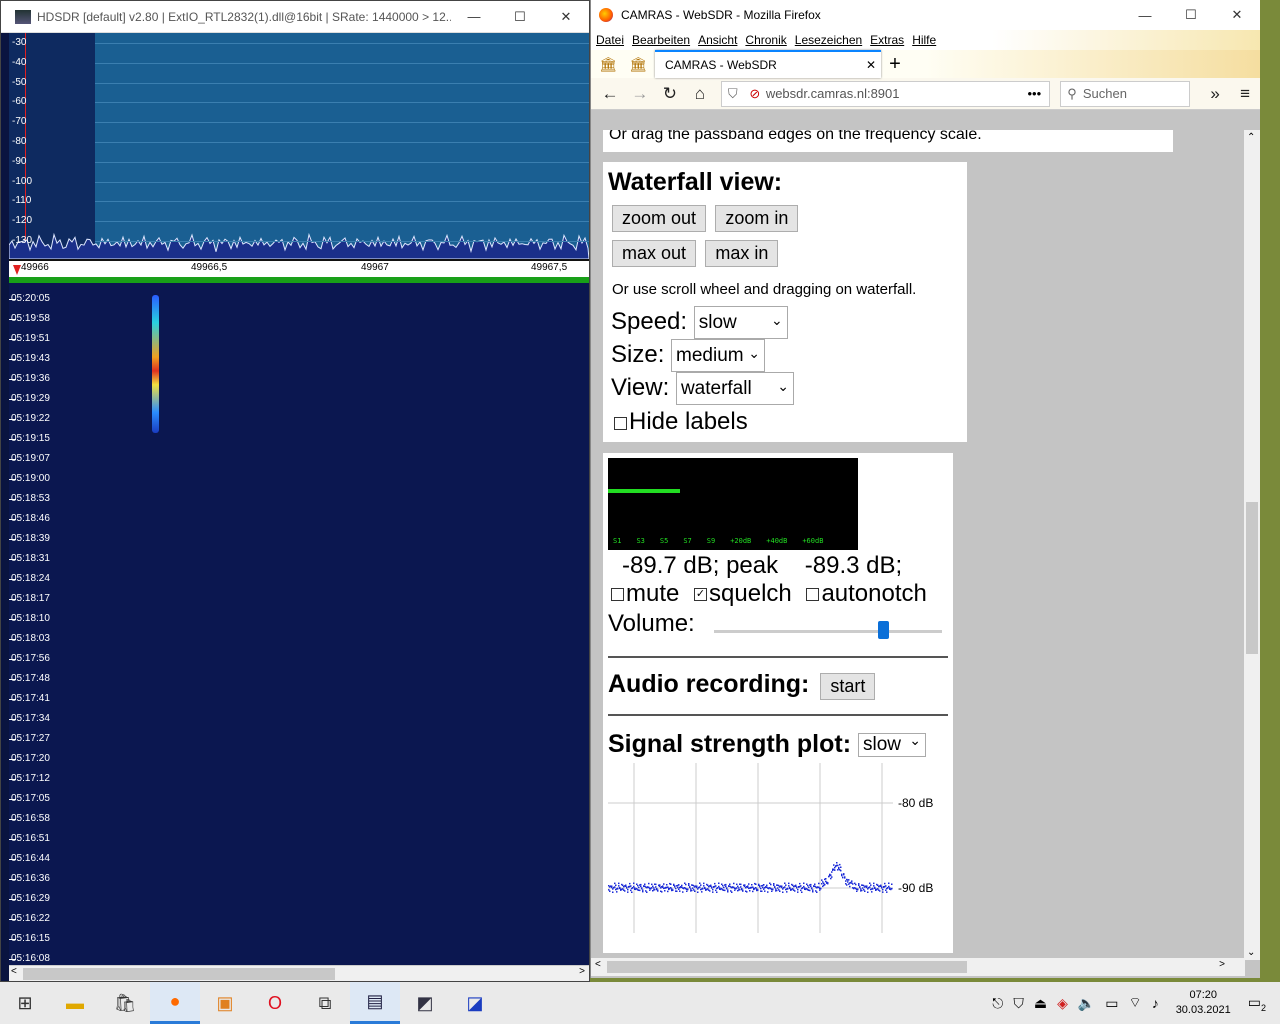  Describe the element at coordinates (209, 267) in the screenshot. I see `frequency-tick-label: 49966,5` at that location.